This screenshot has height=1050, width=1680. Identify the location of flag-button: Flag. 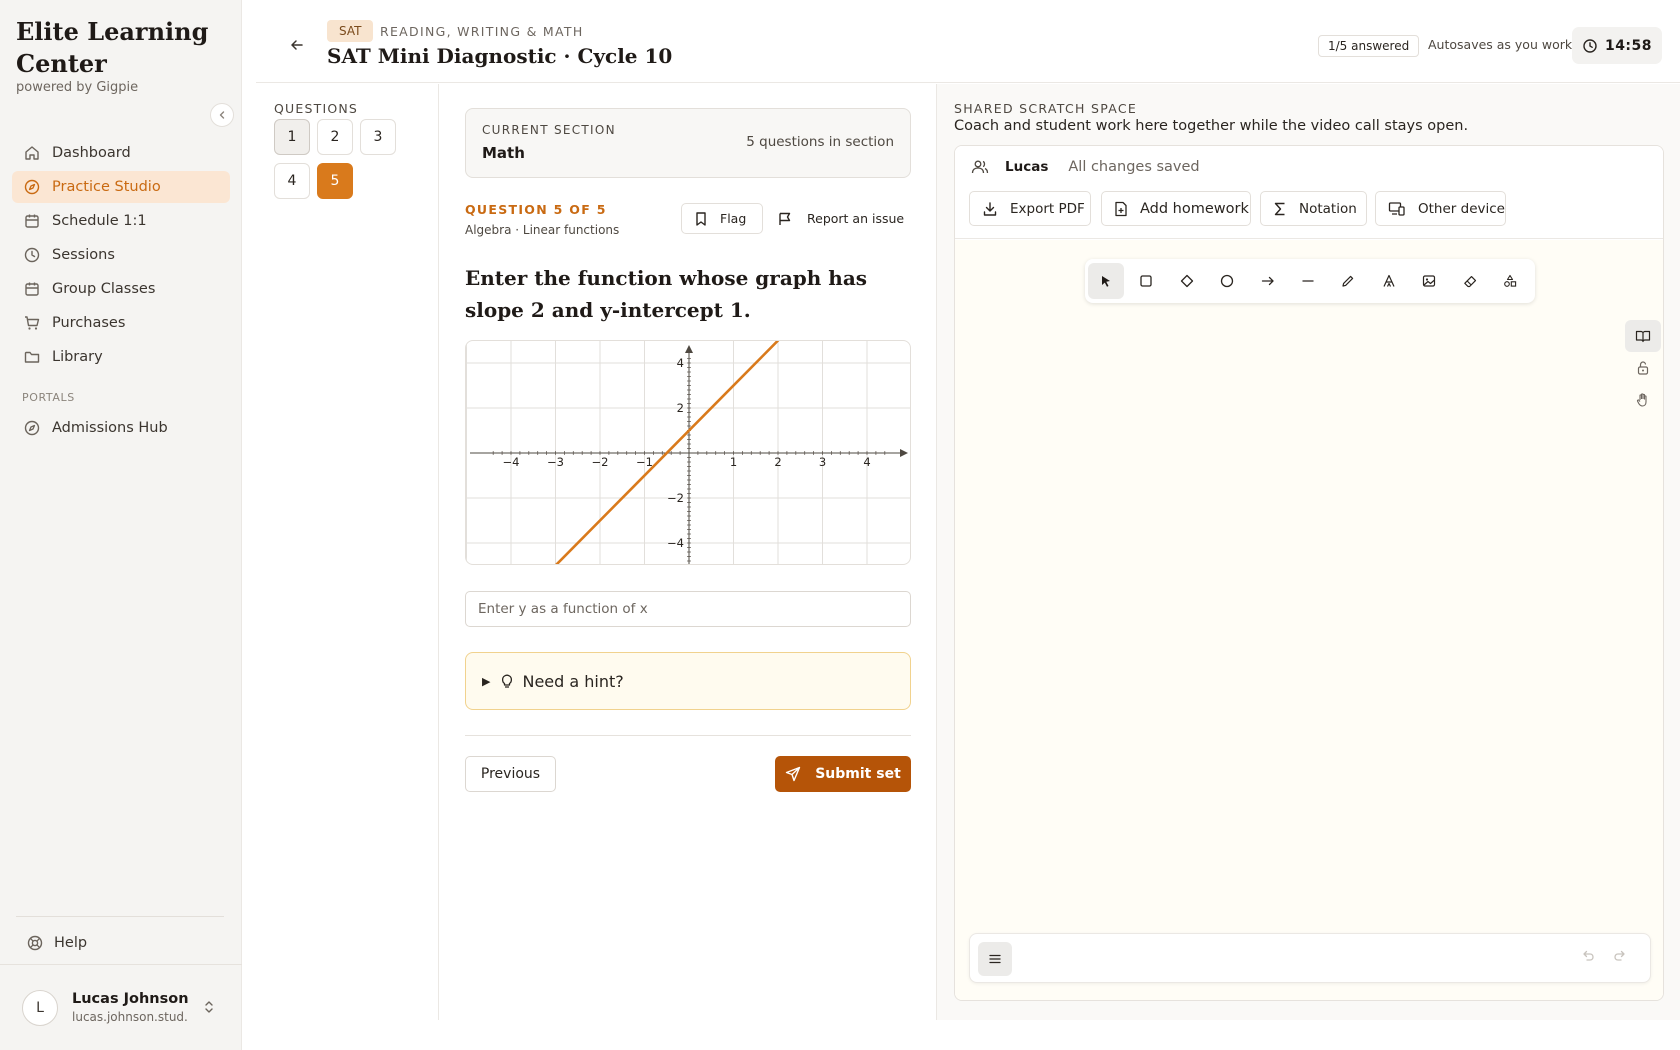
(722, 218).